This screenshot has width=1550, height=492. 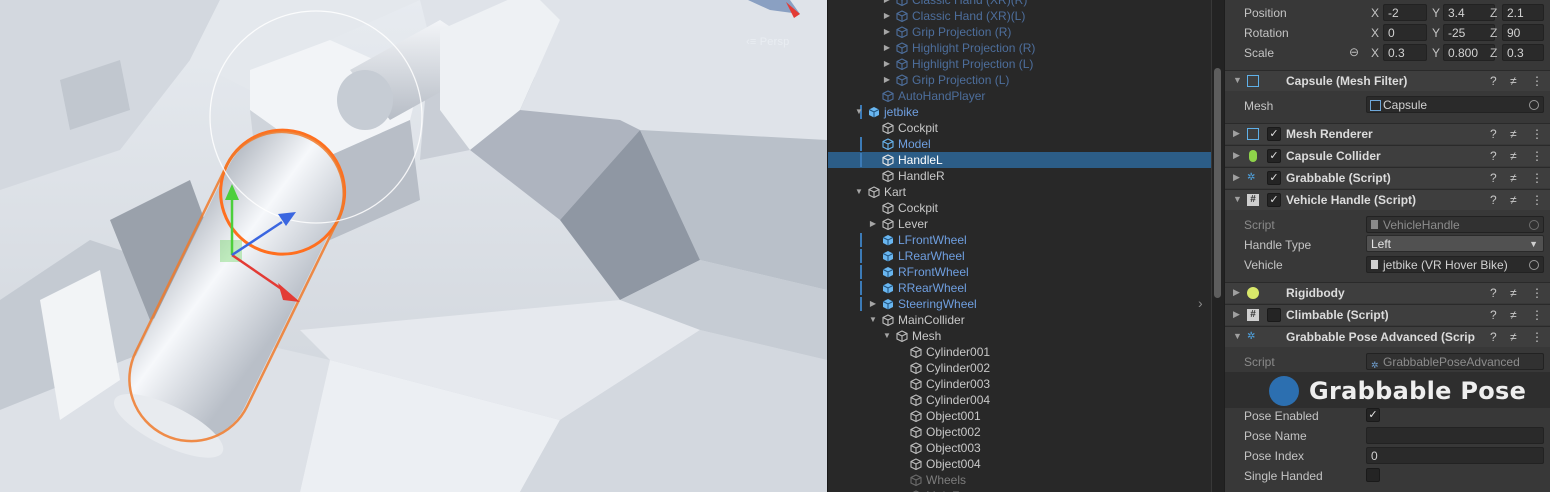 What do you see at coordinates (1019, 224) in the screenshot?
I see `hierarchy-item: ▶ Lever` at bounding box center [1019, 224].